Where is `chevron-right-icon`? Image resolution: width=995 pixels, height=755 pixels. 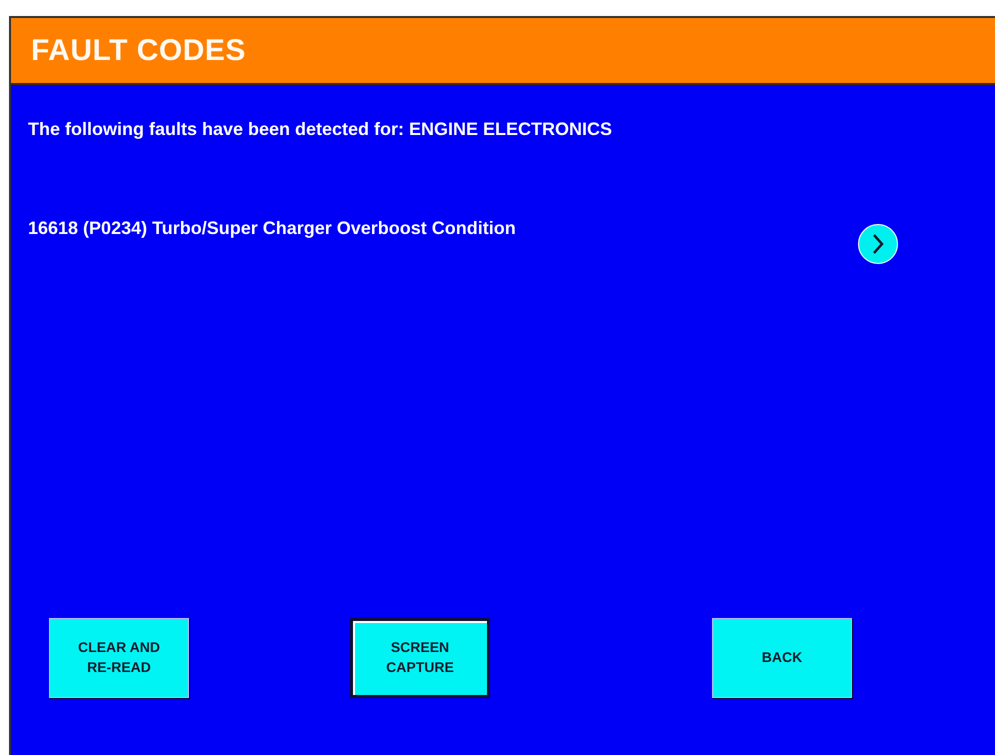 chevron-right-icon is located at coordinates (878, 244).